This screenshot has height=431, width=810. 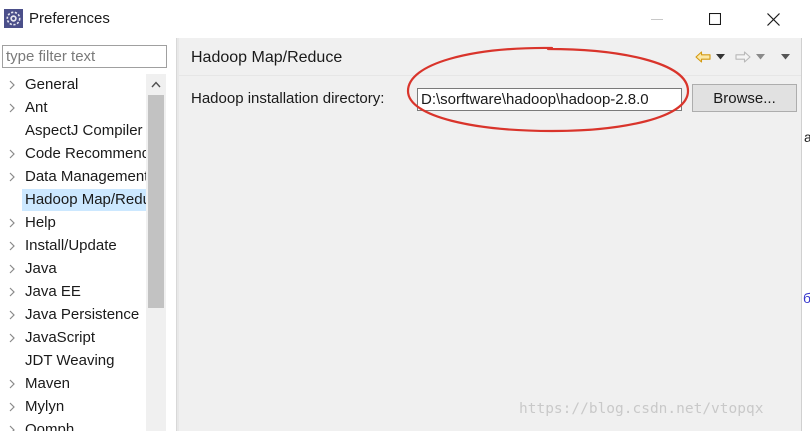 What do you see at coordinates (267, 57) in the screenshot?
I see `page-title: Hadoop Map/Reduce` at bounding box center [267, 57].